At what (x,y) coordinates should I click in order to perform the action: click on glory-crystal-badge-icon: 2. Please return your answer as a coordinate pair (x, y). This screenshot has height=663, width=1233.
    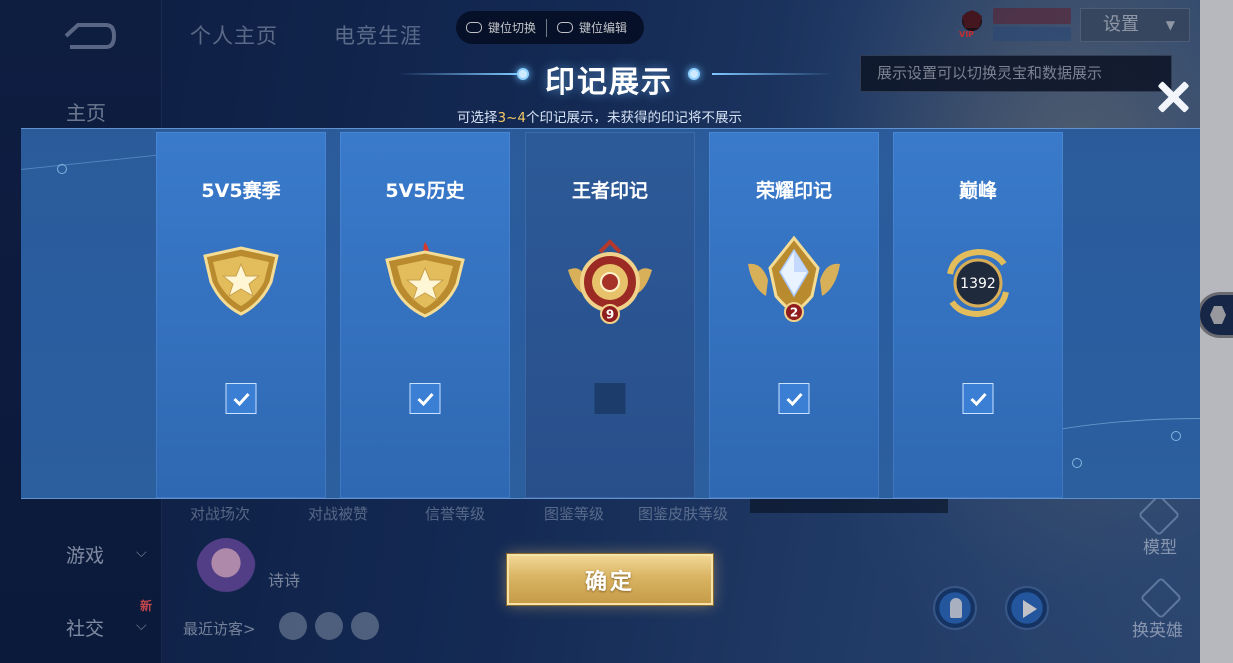
    Looking at the image, I should click on (794, 278).